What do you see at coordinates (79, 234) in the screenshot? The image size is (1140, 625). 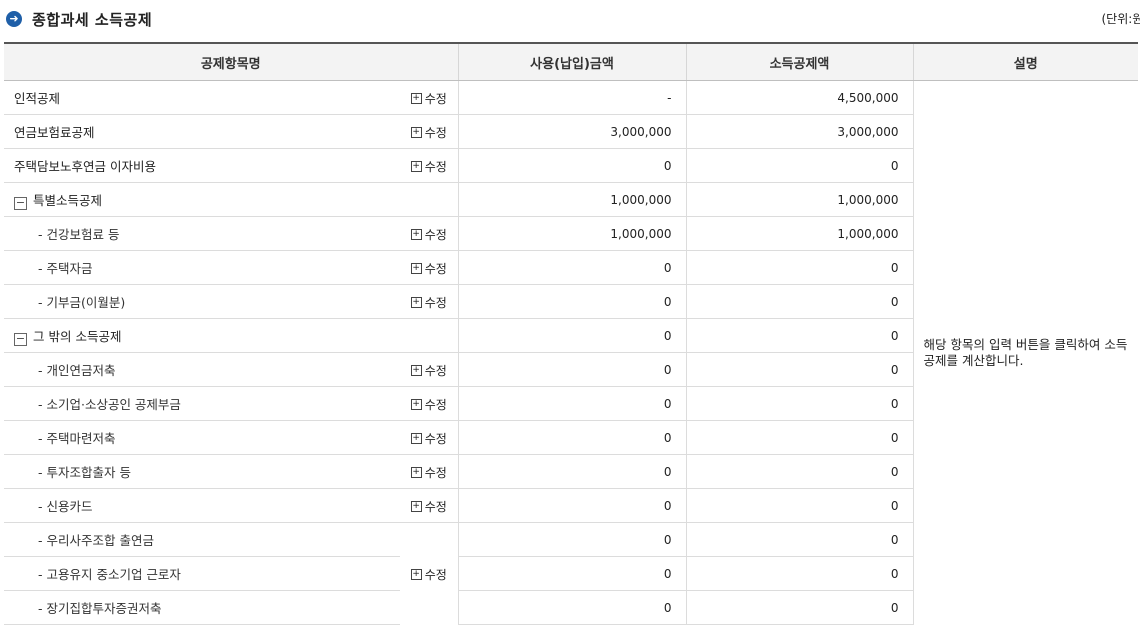 I see `row-label: - 건강보험료 등` at bounding box center [79, 234].